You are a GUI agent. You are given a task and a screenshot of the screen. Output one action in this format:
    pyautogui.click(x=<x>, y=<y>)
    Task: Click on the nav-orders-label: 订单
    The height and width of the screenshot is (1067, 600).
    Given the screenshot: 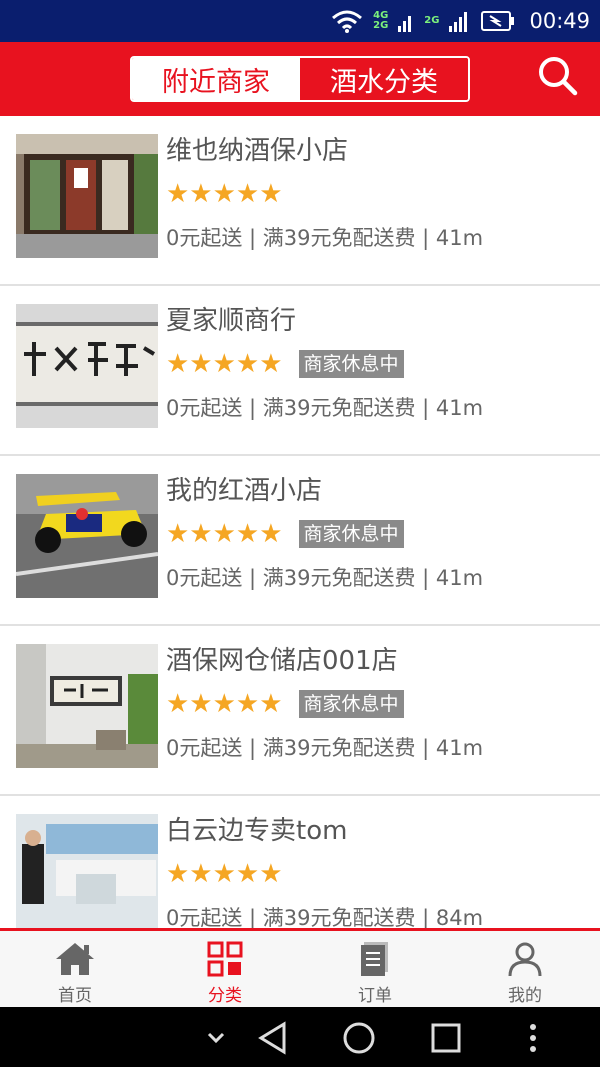 What is the action you would take?
    pyautogui.click(x=375, y=996)
    